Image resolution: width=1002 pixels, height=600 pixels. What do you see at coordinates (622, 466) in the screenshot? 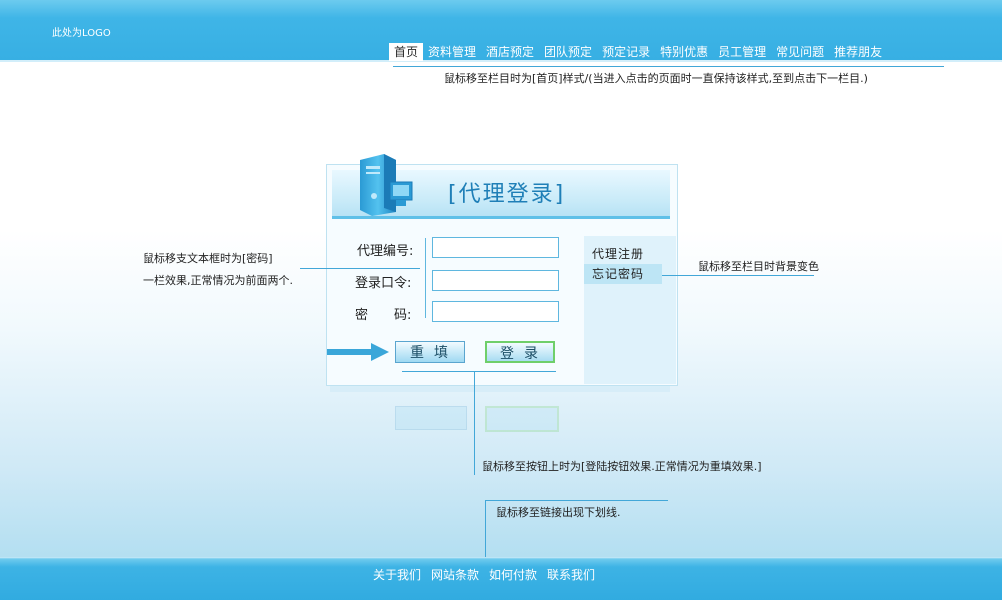
I see `button-annotation: 鼠标移至按钮上时为[登陆按钮效果.正常情况为重填效果.]` at bounding box center [622, 466].